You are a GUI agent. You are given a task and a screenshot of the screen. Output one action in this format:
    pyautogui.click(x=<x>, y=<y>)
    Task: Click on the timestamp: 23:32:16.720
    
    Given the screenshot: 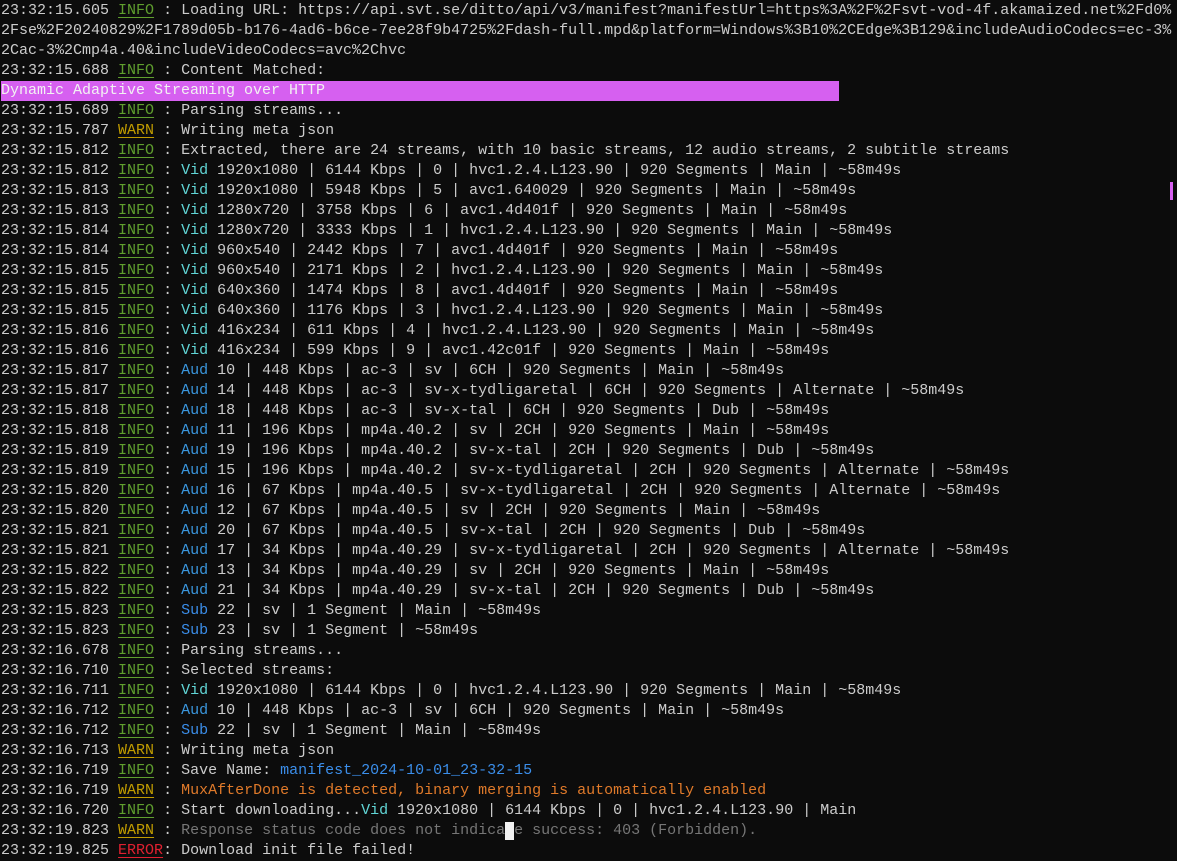 What is the action you would take?
    pyautogui.click(x=55, y=810)
    